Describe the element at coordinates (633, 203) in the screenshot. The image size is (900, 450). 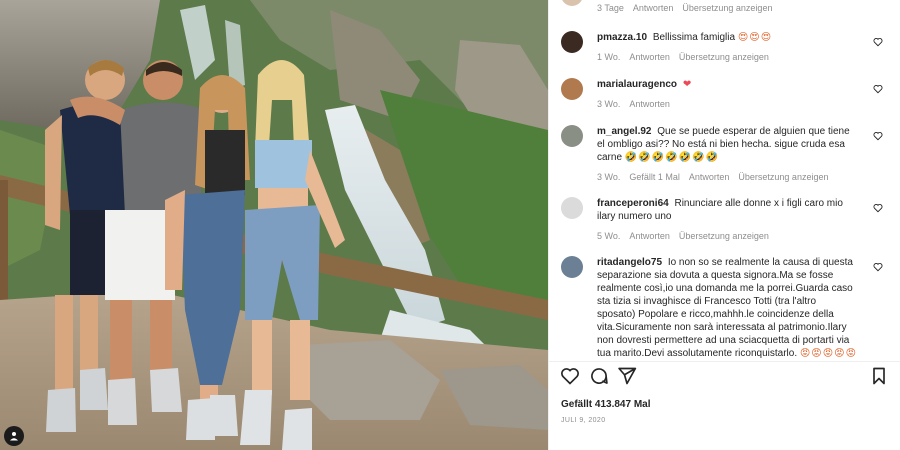
I see `comment-username: franceperoni64` at that location.